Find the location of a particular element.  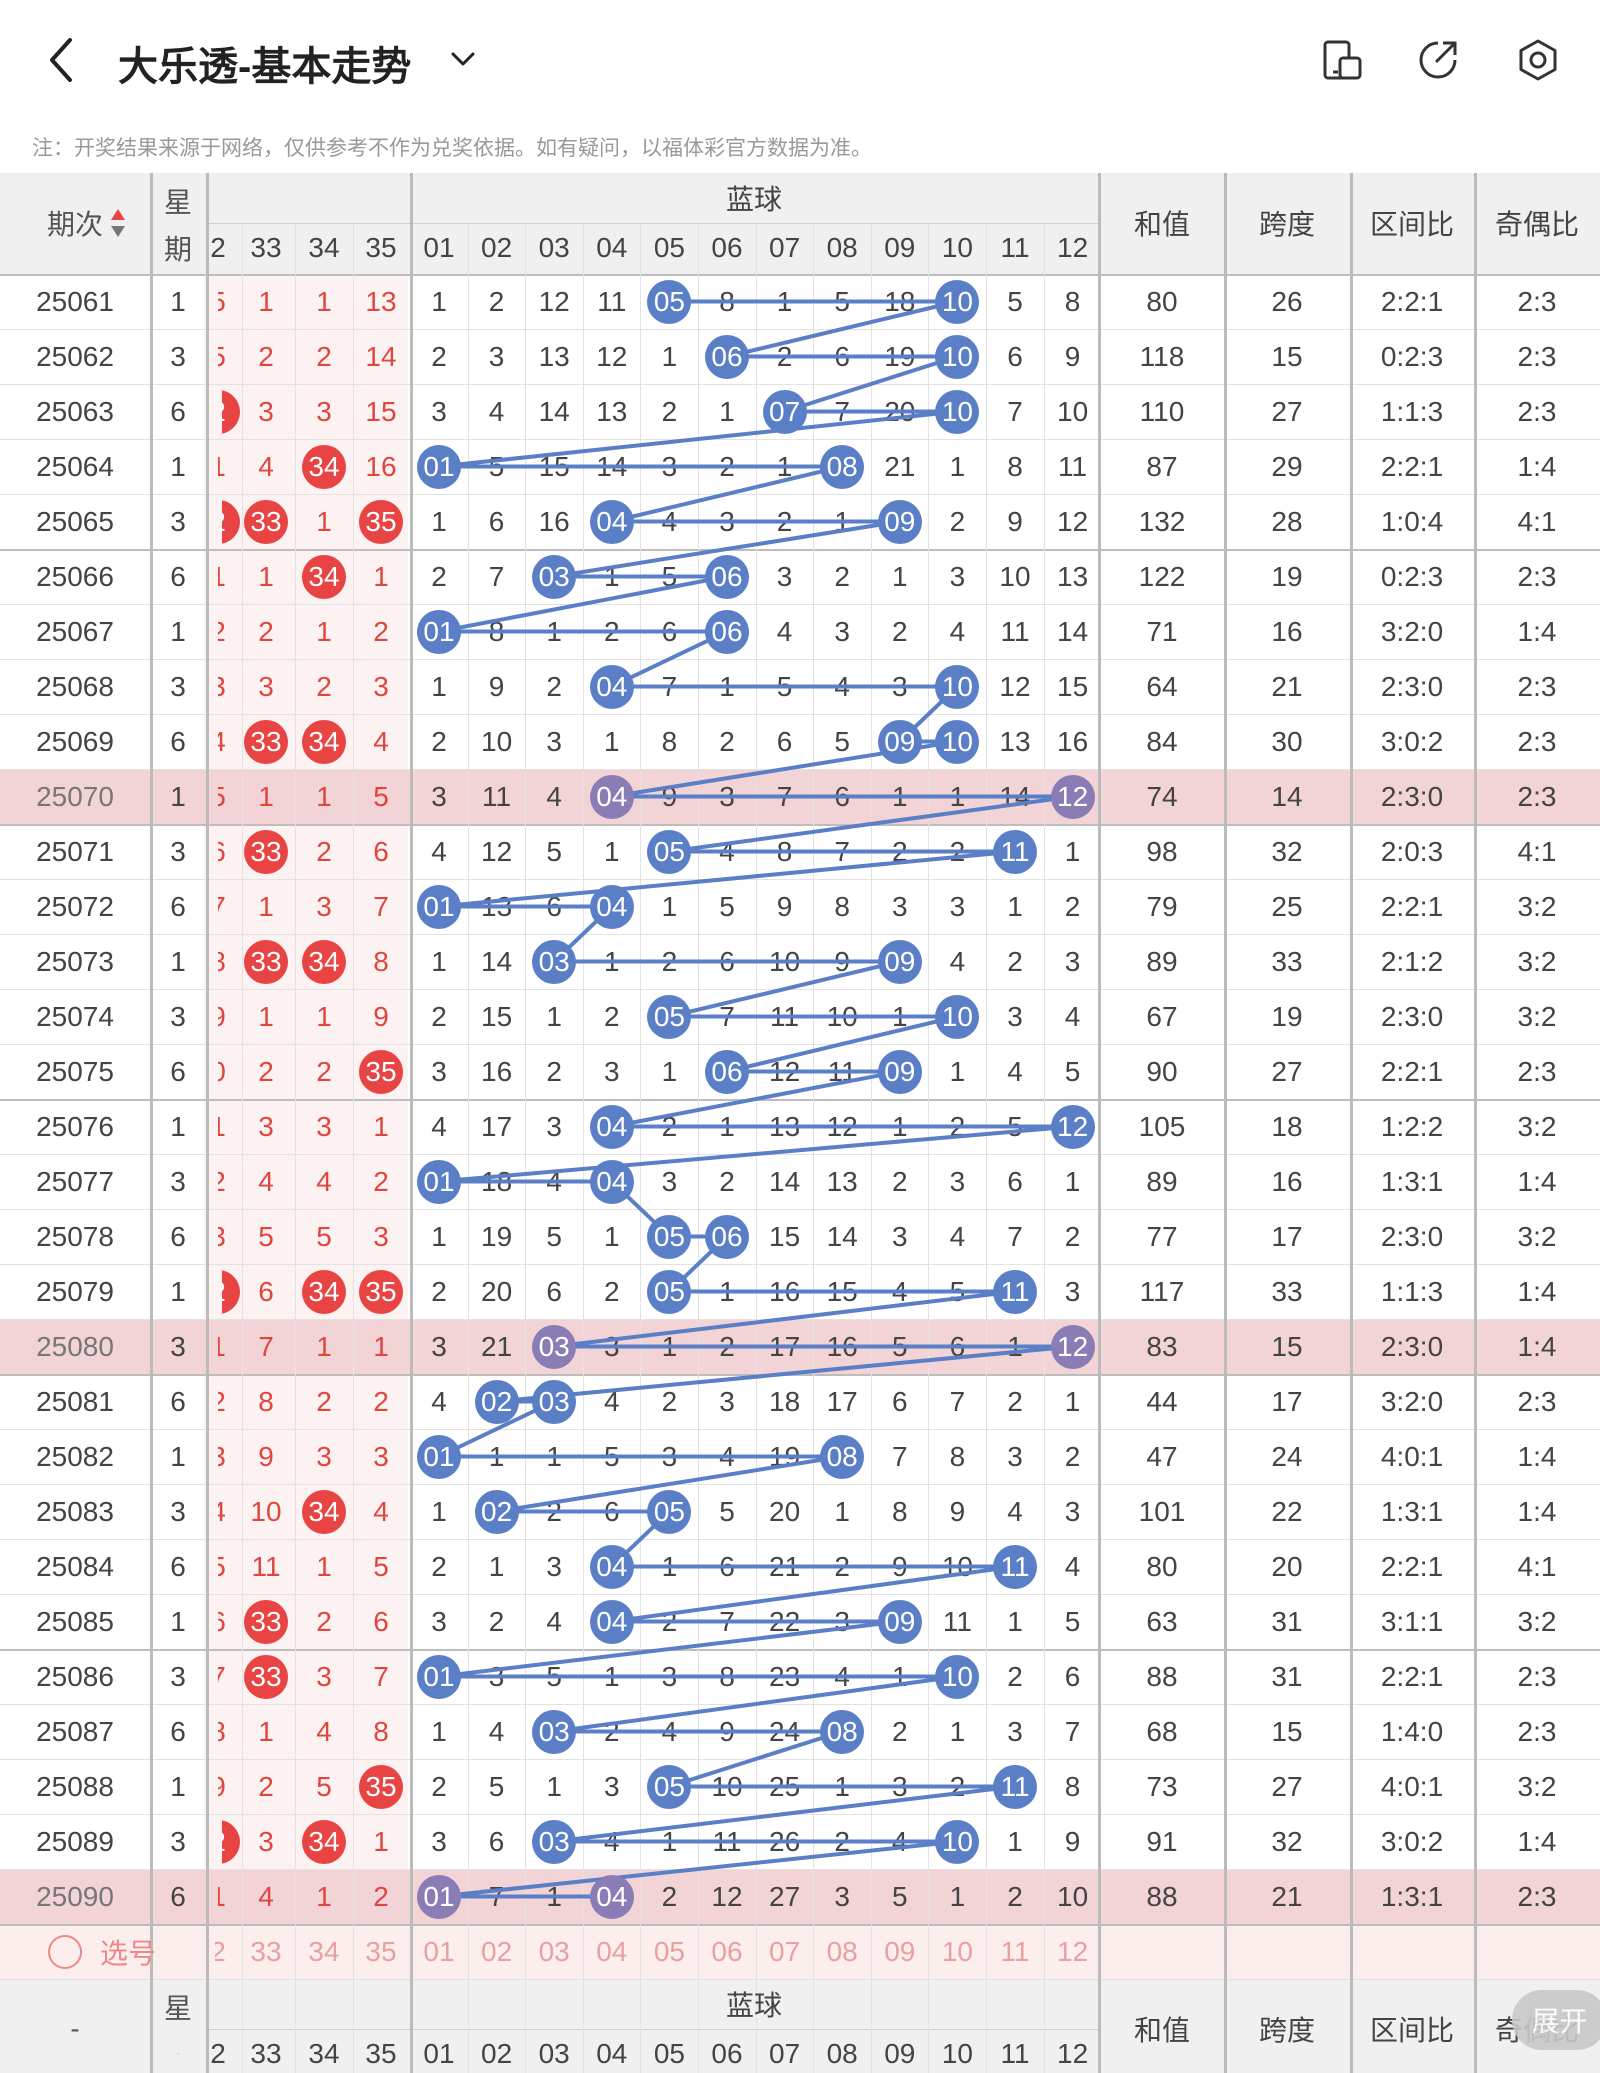

select-blue-number: 08 is located at coordinates (842, 1951).